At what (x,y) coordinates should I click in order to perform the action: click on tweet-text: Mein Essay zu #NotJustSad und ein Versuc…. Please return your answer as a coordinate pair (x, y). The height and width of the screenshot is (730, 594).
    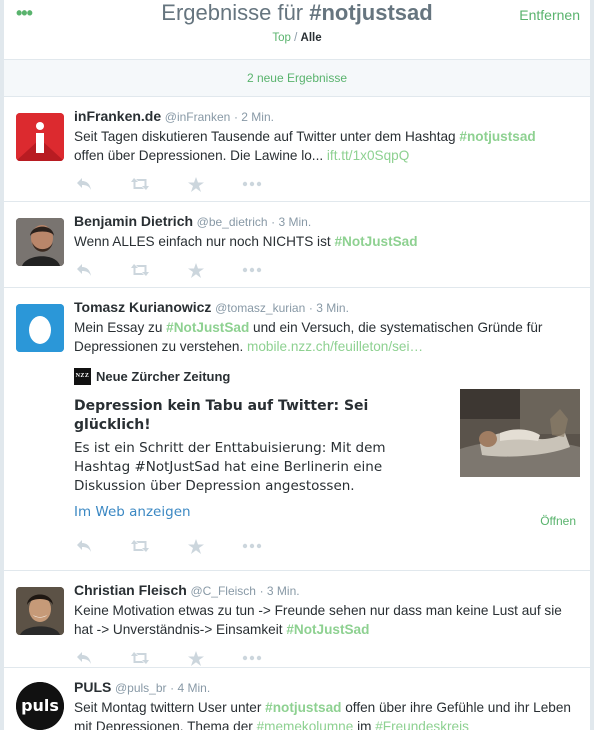
    Looking at the image, I should click on (308, 337).